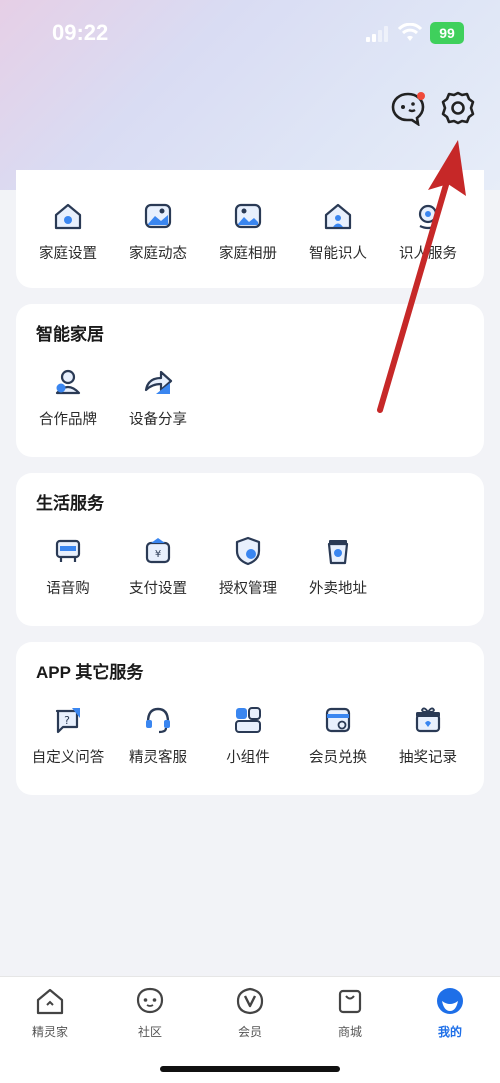 The height and width of the screenshot is (1083, 500). What do you see at coordinates (158, 406) in the screenshot?
I see `grid-item-device-share: 设备分享` at bounding box center [158, 406].